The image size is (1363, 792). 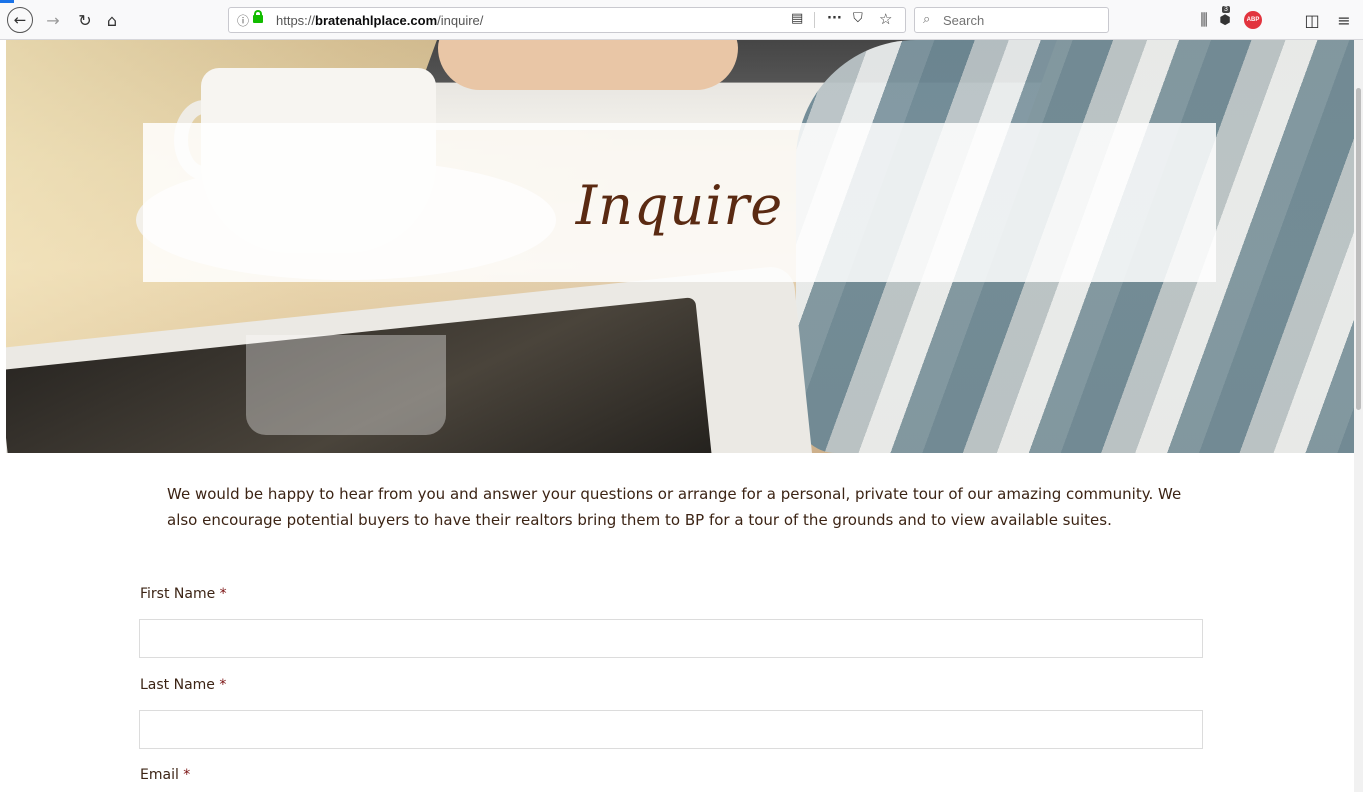 I want to click on last-name-label: Last Name *, so click(x=183, y=685).